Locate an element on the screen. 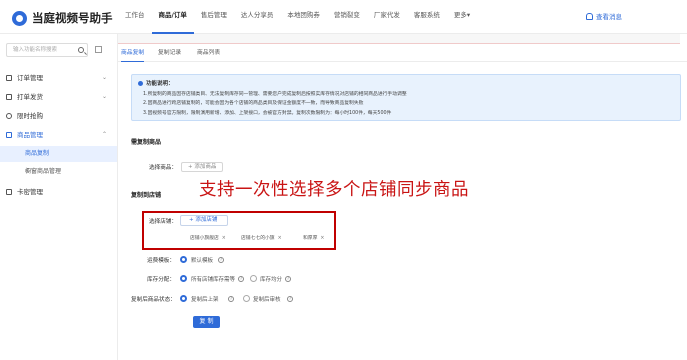 The image size is (687, 360). sidebar-item-label: 打单发货 is located at coordinates (30, 97).